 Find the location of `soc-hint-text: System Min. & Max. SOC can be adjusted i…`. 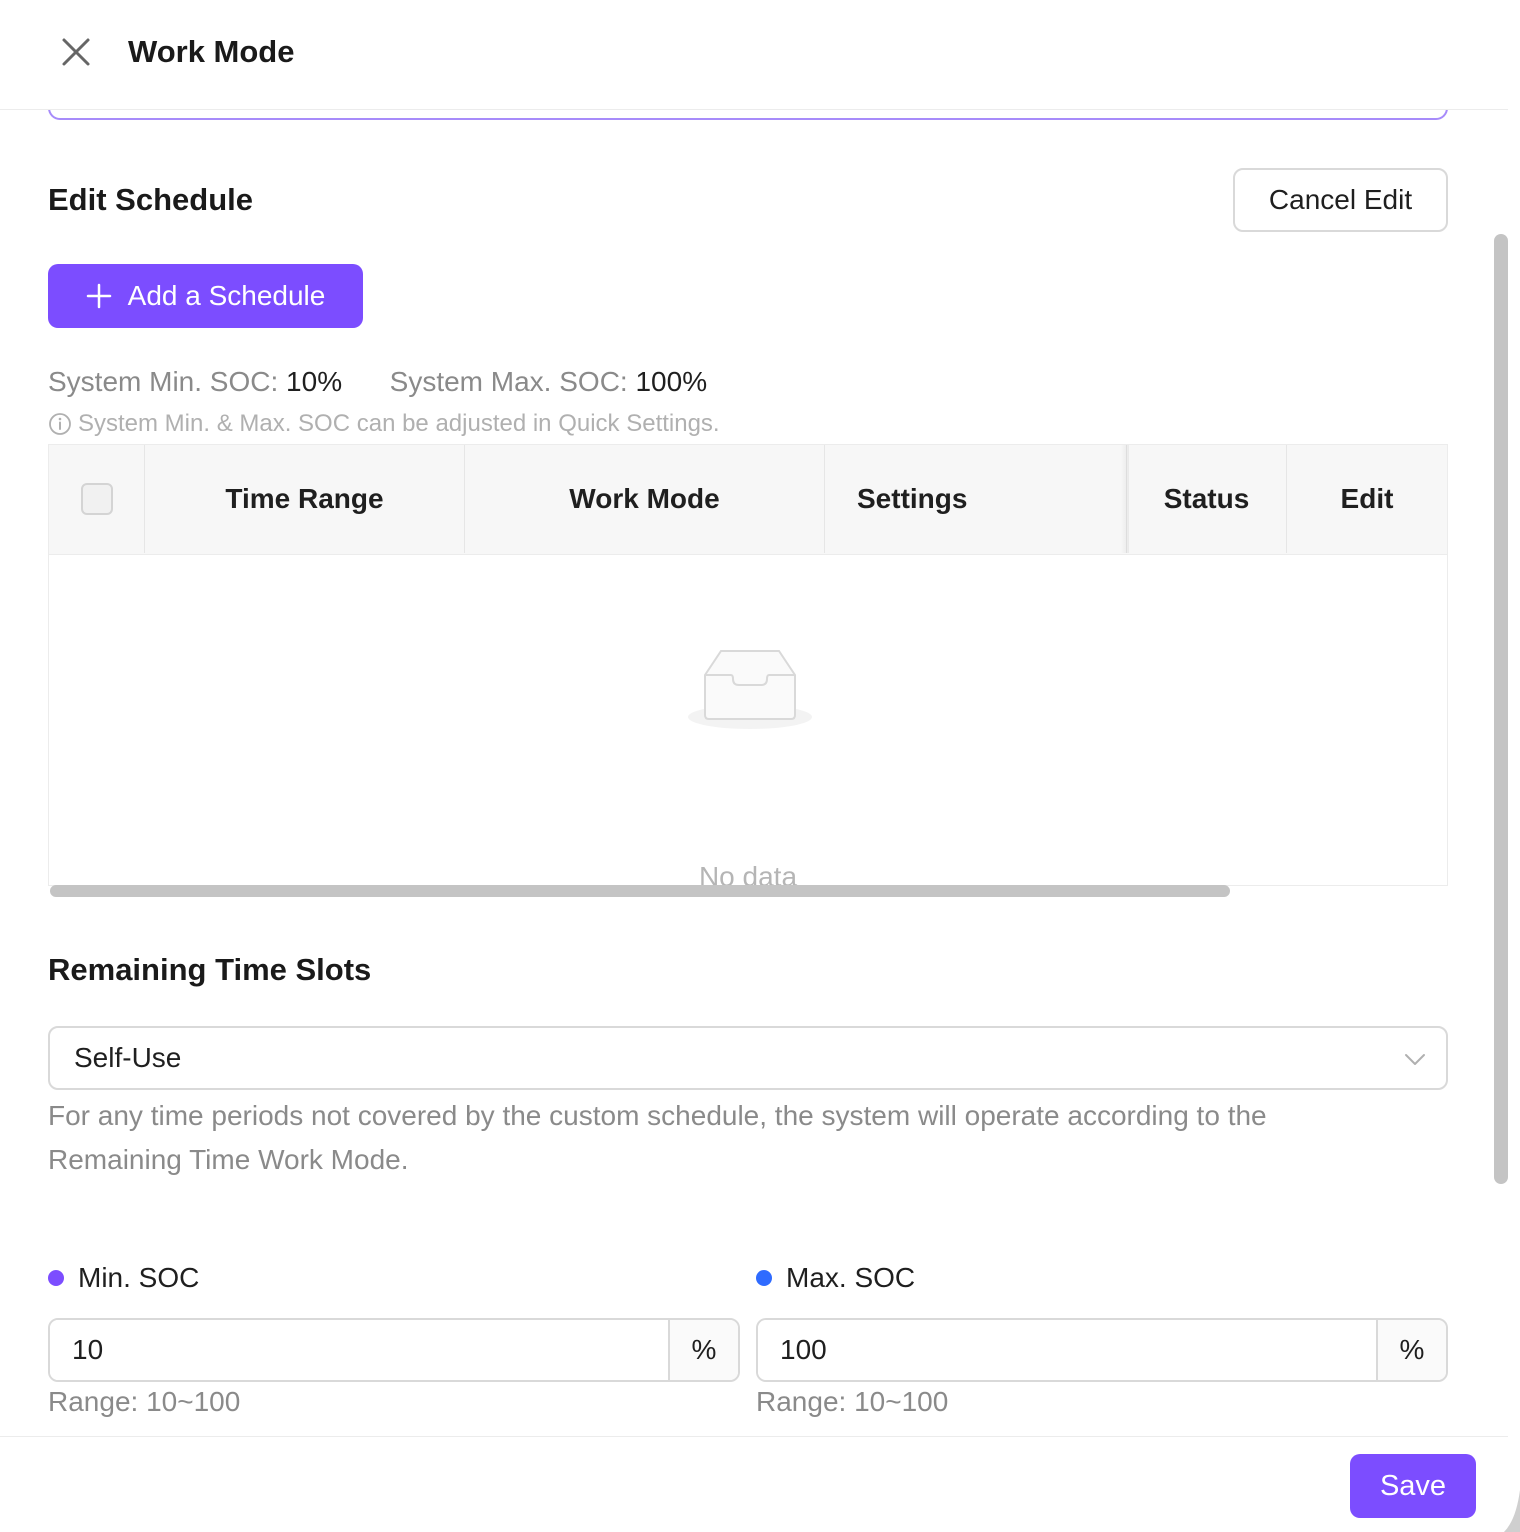

soc-hint-text: System Min. & Max. SOC can be adjusted i… is located at coordinates (399, 423).